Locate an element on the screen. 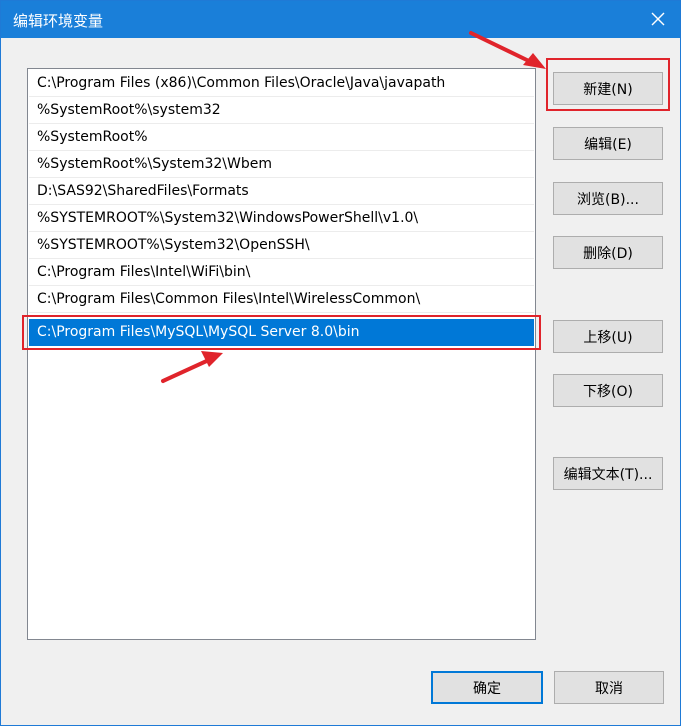  move-up-button: 上移(U) is located at coordinates (608, 336).